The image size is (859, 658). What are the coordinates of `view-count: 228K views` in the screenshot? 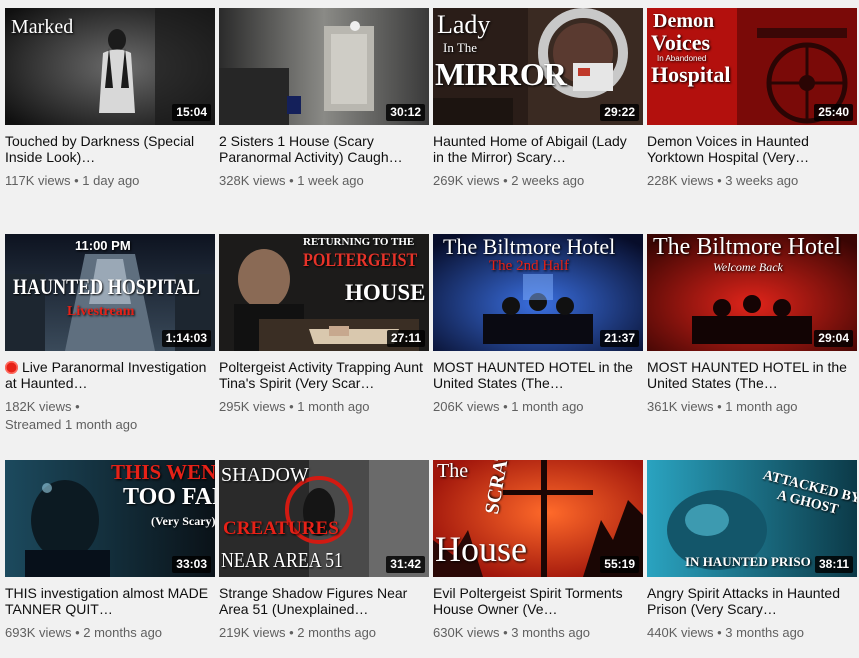 It's located at (680, 180).